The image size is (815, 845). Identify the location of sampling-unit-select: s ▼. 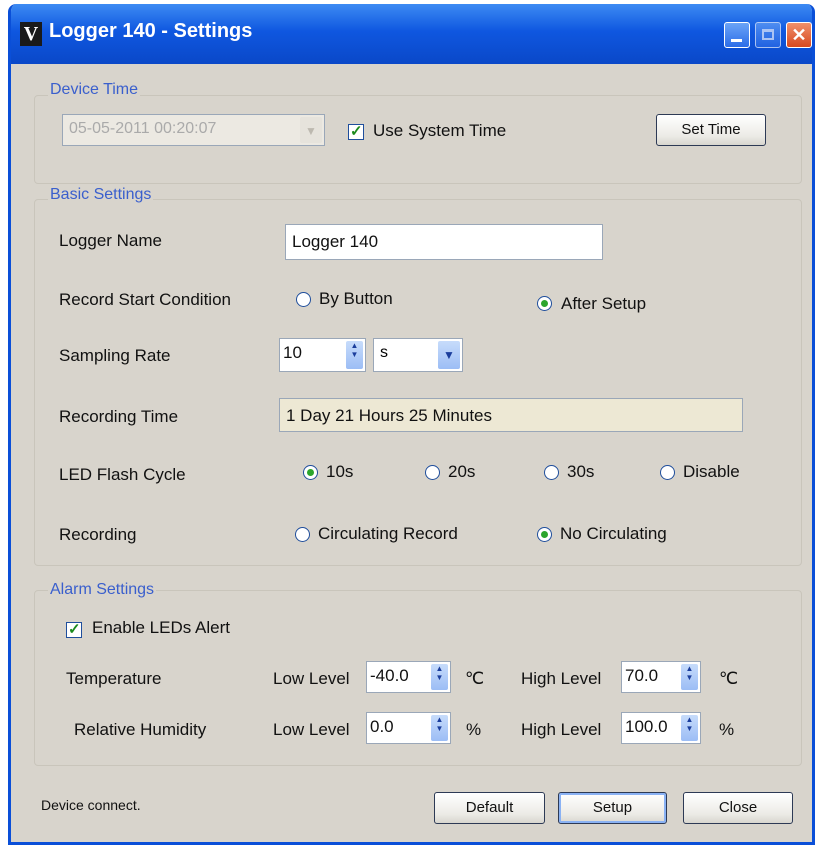
(418, 355).